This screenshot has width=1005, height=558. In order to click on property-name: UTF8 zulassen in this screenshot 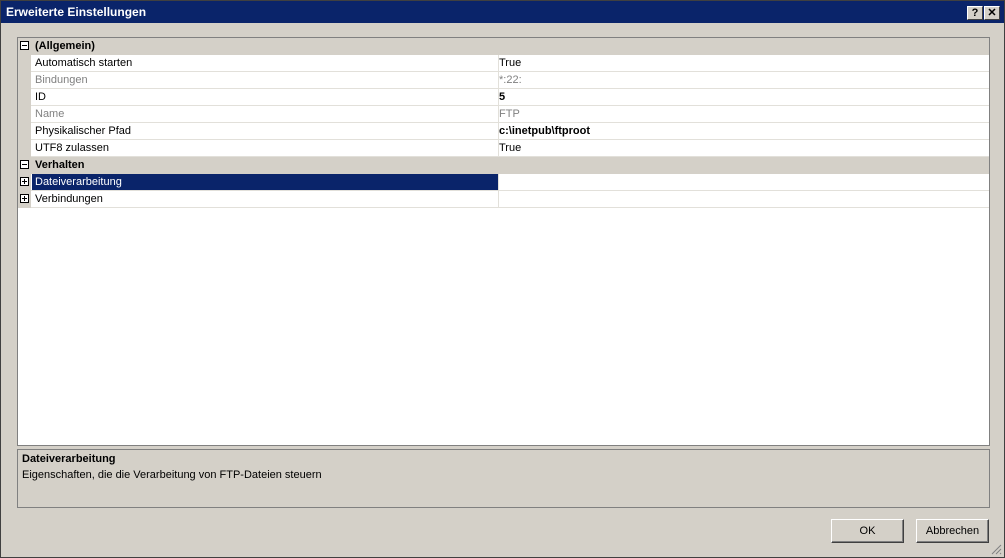, I will do `click(265, 148)`.